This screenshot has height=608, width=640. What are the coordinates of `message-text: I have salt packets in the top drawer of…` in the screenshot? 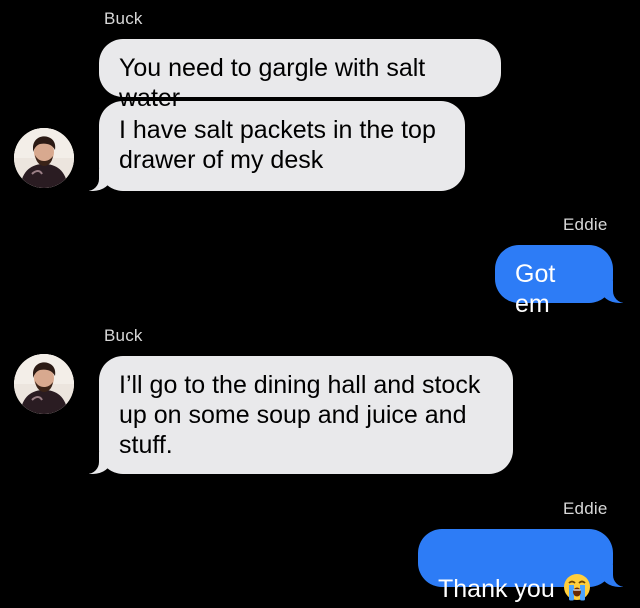 It's located at (277, 145).